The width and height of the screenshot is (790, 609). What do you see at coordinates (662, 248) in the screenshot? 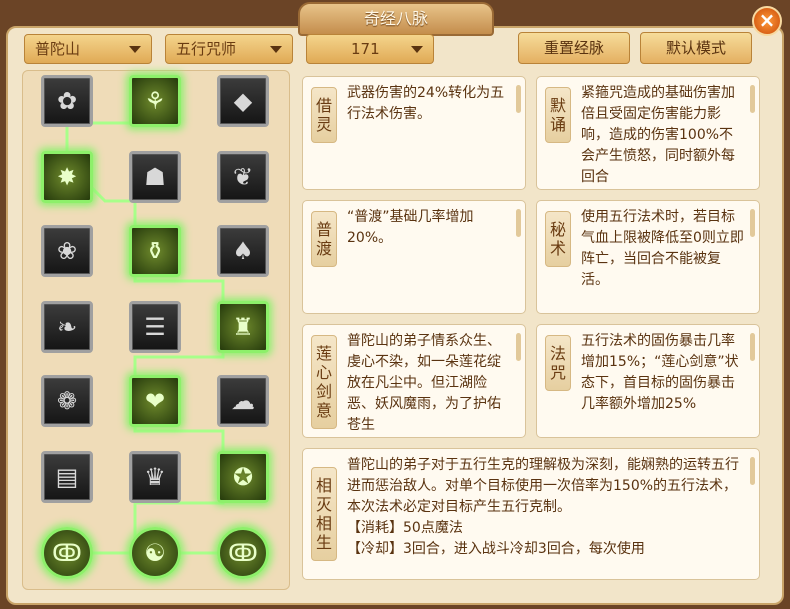
I see `skill-description: 使用五行法术时，若目标气血上限被降低至0则立即阵亡，当回合不能被复活。` at bounding box center [662, 248].